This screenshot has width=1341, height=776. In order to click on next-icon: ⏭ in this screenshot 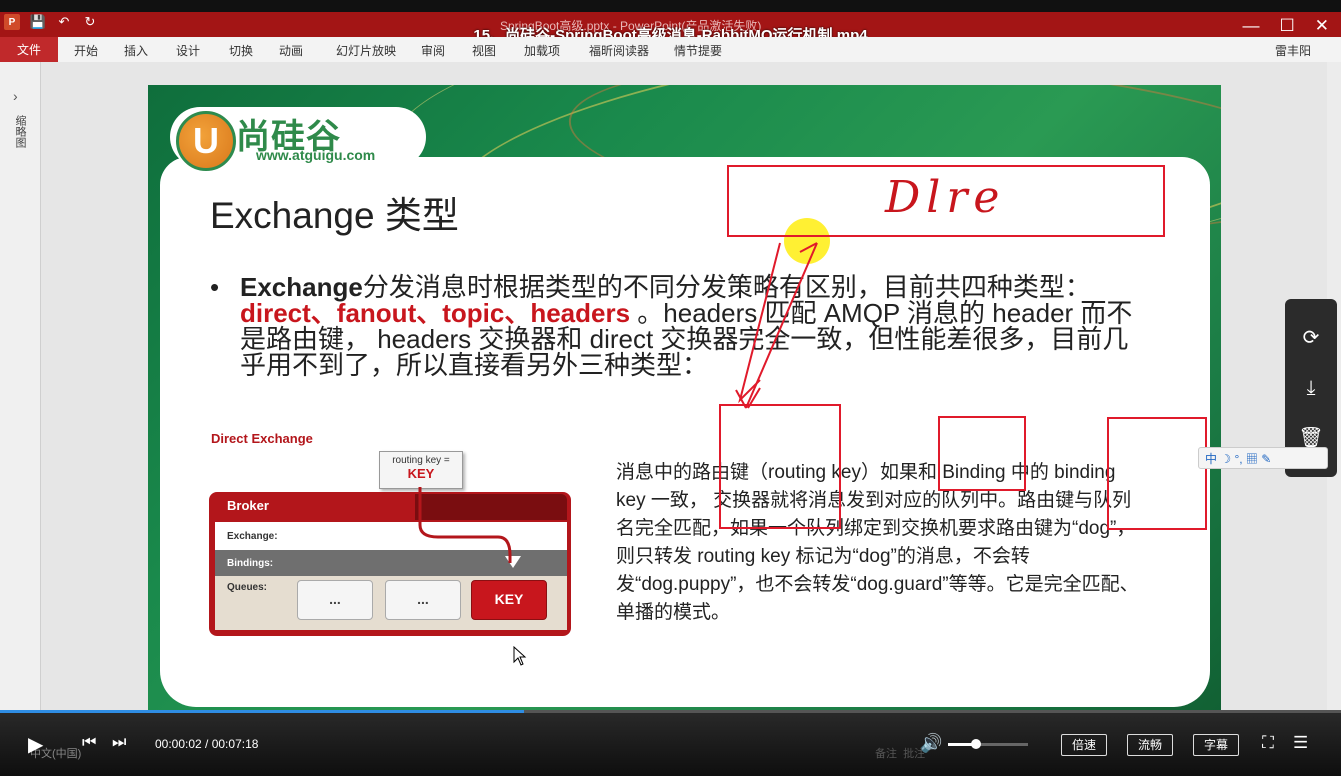, I will do `click(119, 743)`.